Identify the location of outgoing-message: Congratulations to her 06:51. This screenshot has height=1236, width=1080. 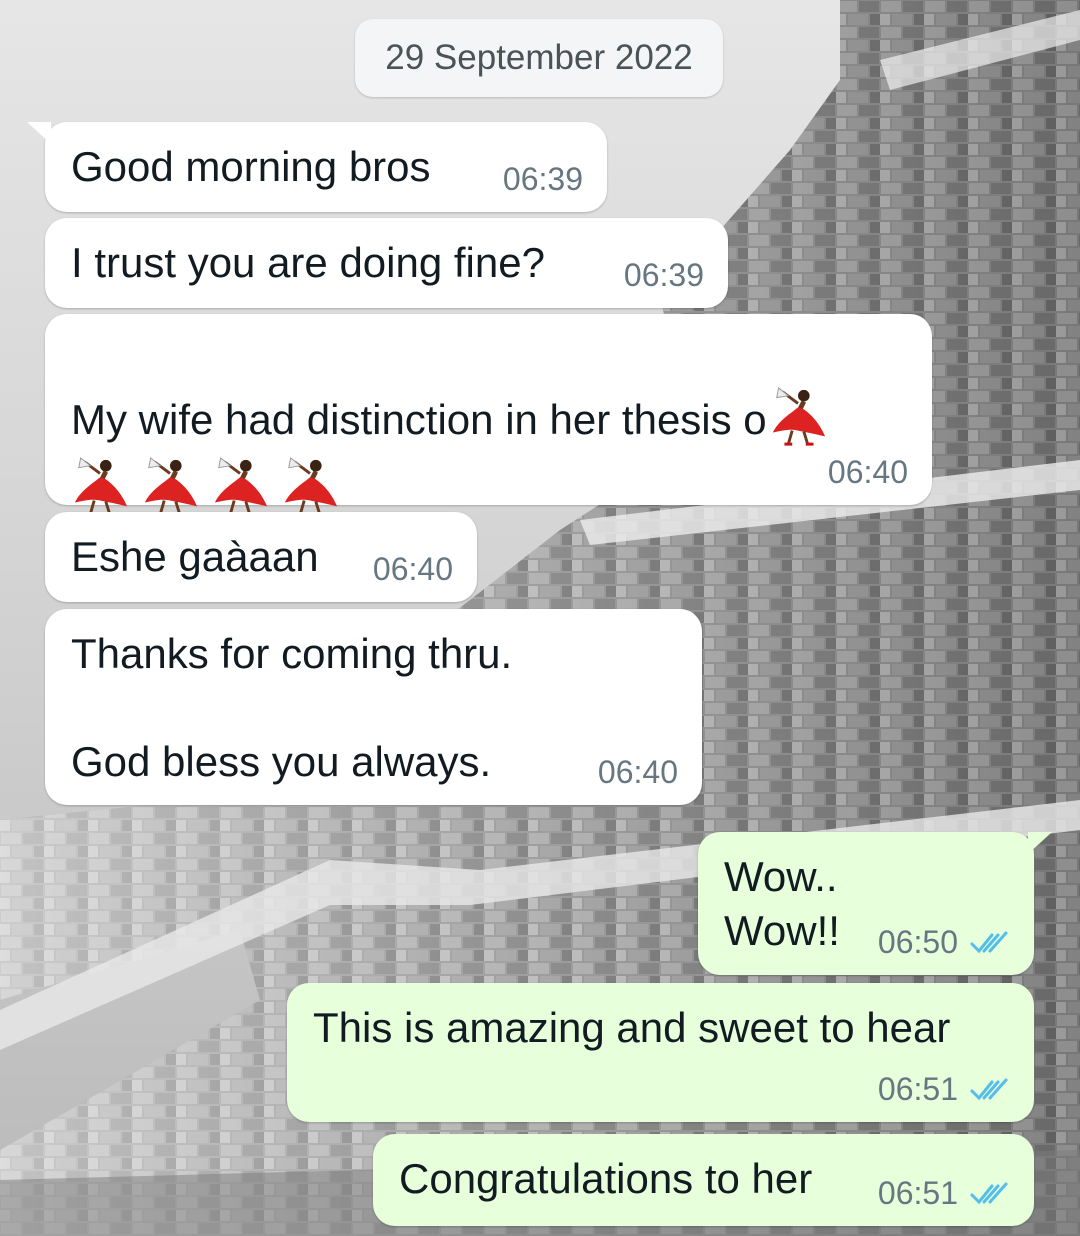
(703, 1180).